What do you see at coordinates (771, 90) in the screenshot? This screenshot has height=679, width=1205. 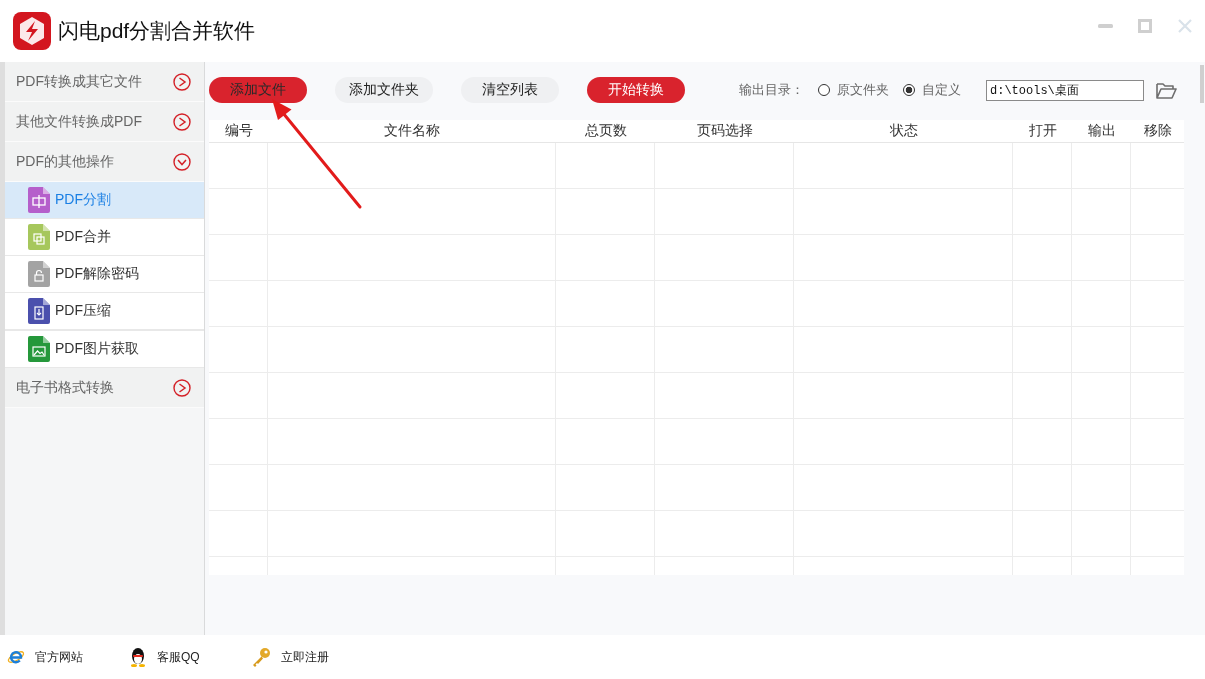 I see `output-dir-label: 输出目录：` at bounding box center [771, 90].